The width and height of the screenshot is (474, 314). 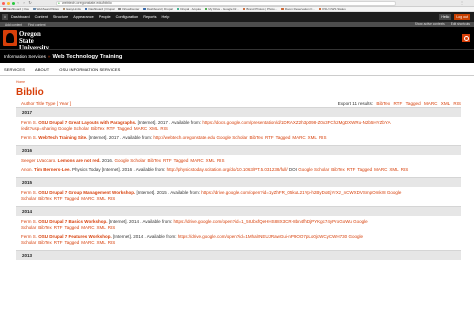 I want to click on export-rtf-link: RTF, so click(x=397, y=103).